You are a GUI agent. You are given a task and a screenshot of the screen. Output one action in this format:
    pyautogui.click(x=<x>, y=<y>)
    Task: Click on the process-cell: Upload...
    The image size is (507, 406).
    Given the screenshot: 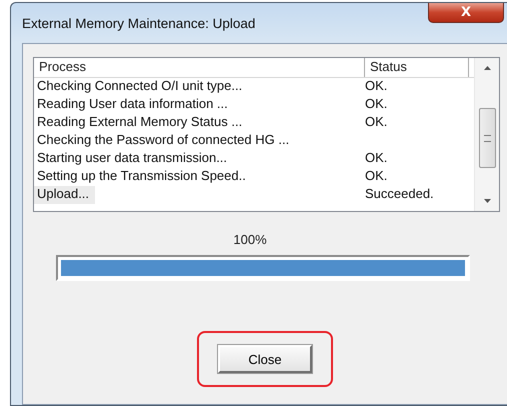 What is the action you would take?
    pyautogui.click(x=65, y=195)
    